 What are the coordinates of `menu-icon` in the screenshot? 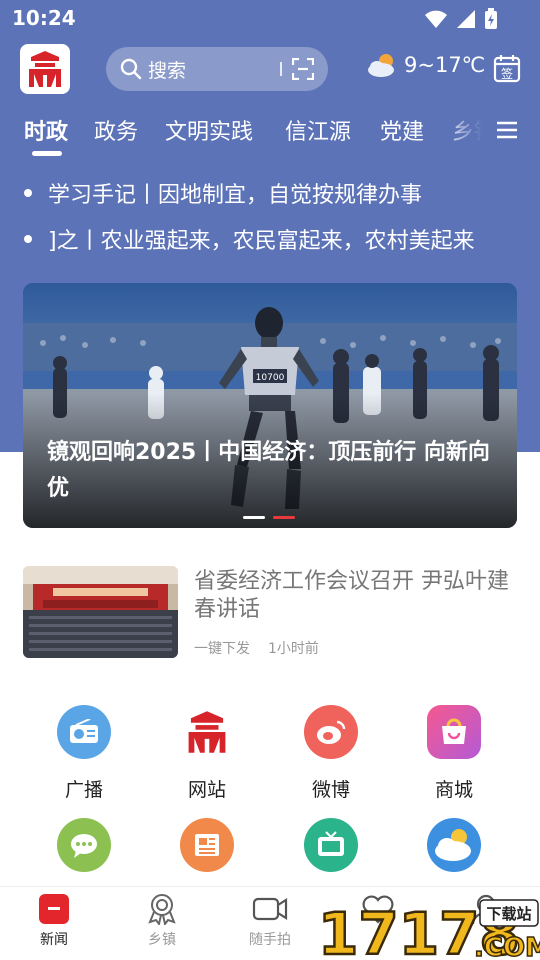 It's located at (507, 130).